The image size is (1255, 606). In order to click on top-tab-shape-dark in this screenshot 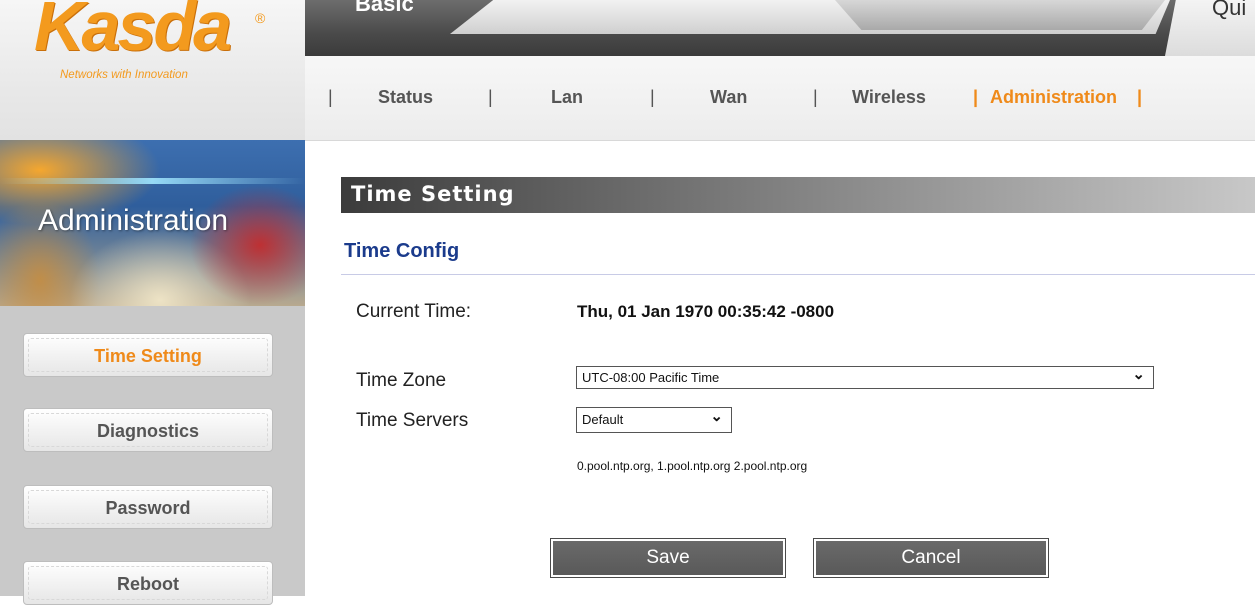, I will do `click(1000, 15)`.